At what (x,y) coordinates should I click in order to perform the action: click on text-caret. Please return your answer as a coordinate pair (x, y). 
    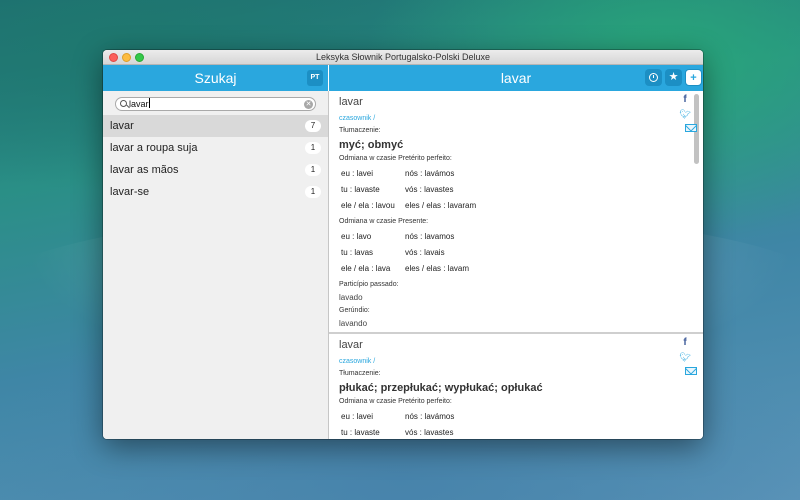
    Looking at the image, I should click on (149, 103).